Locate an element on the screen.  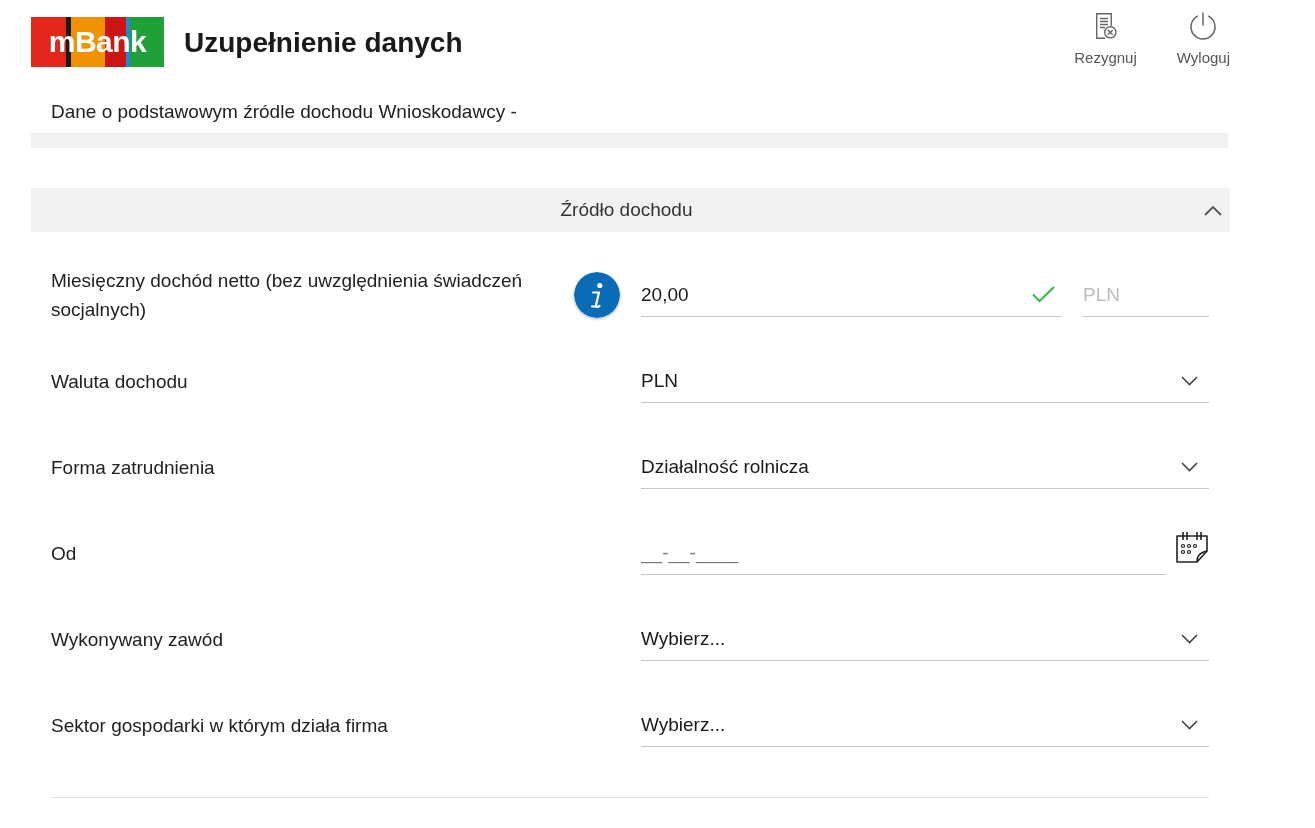
field-label: Od is located at coordinates (64, 553).